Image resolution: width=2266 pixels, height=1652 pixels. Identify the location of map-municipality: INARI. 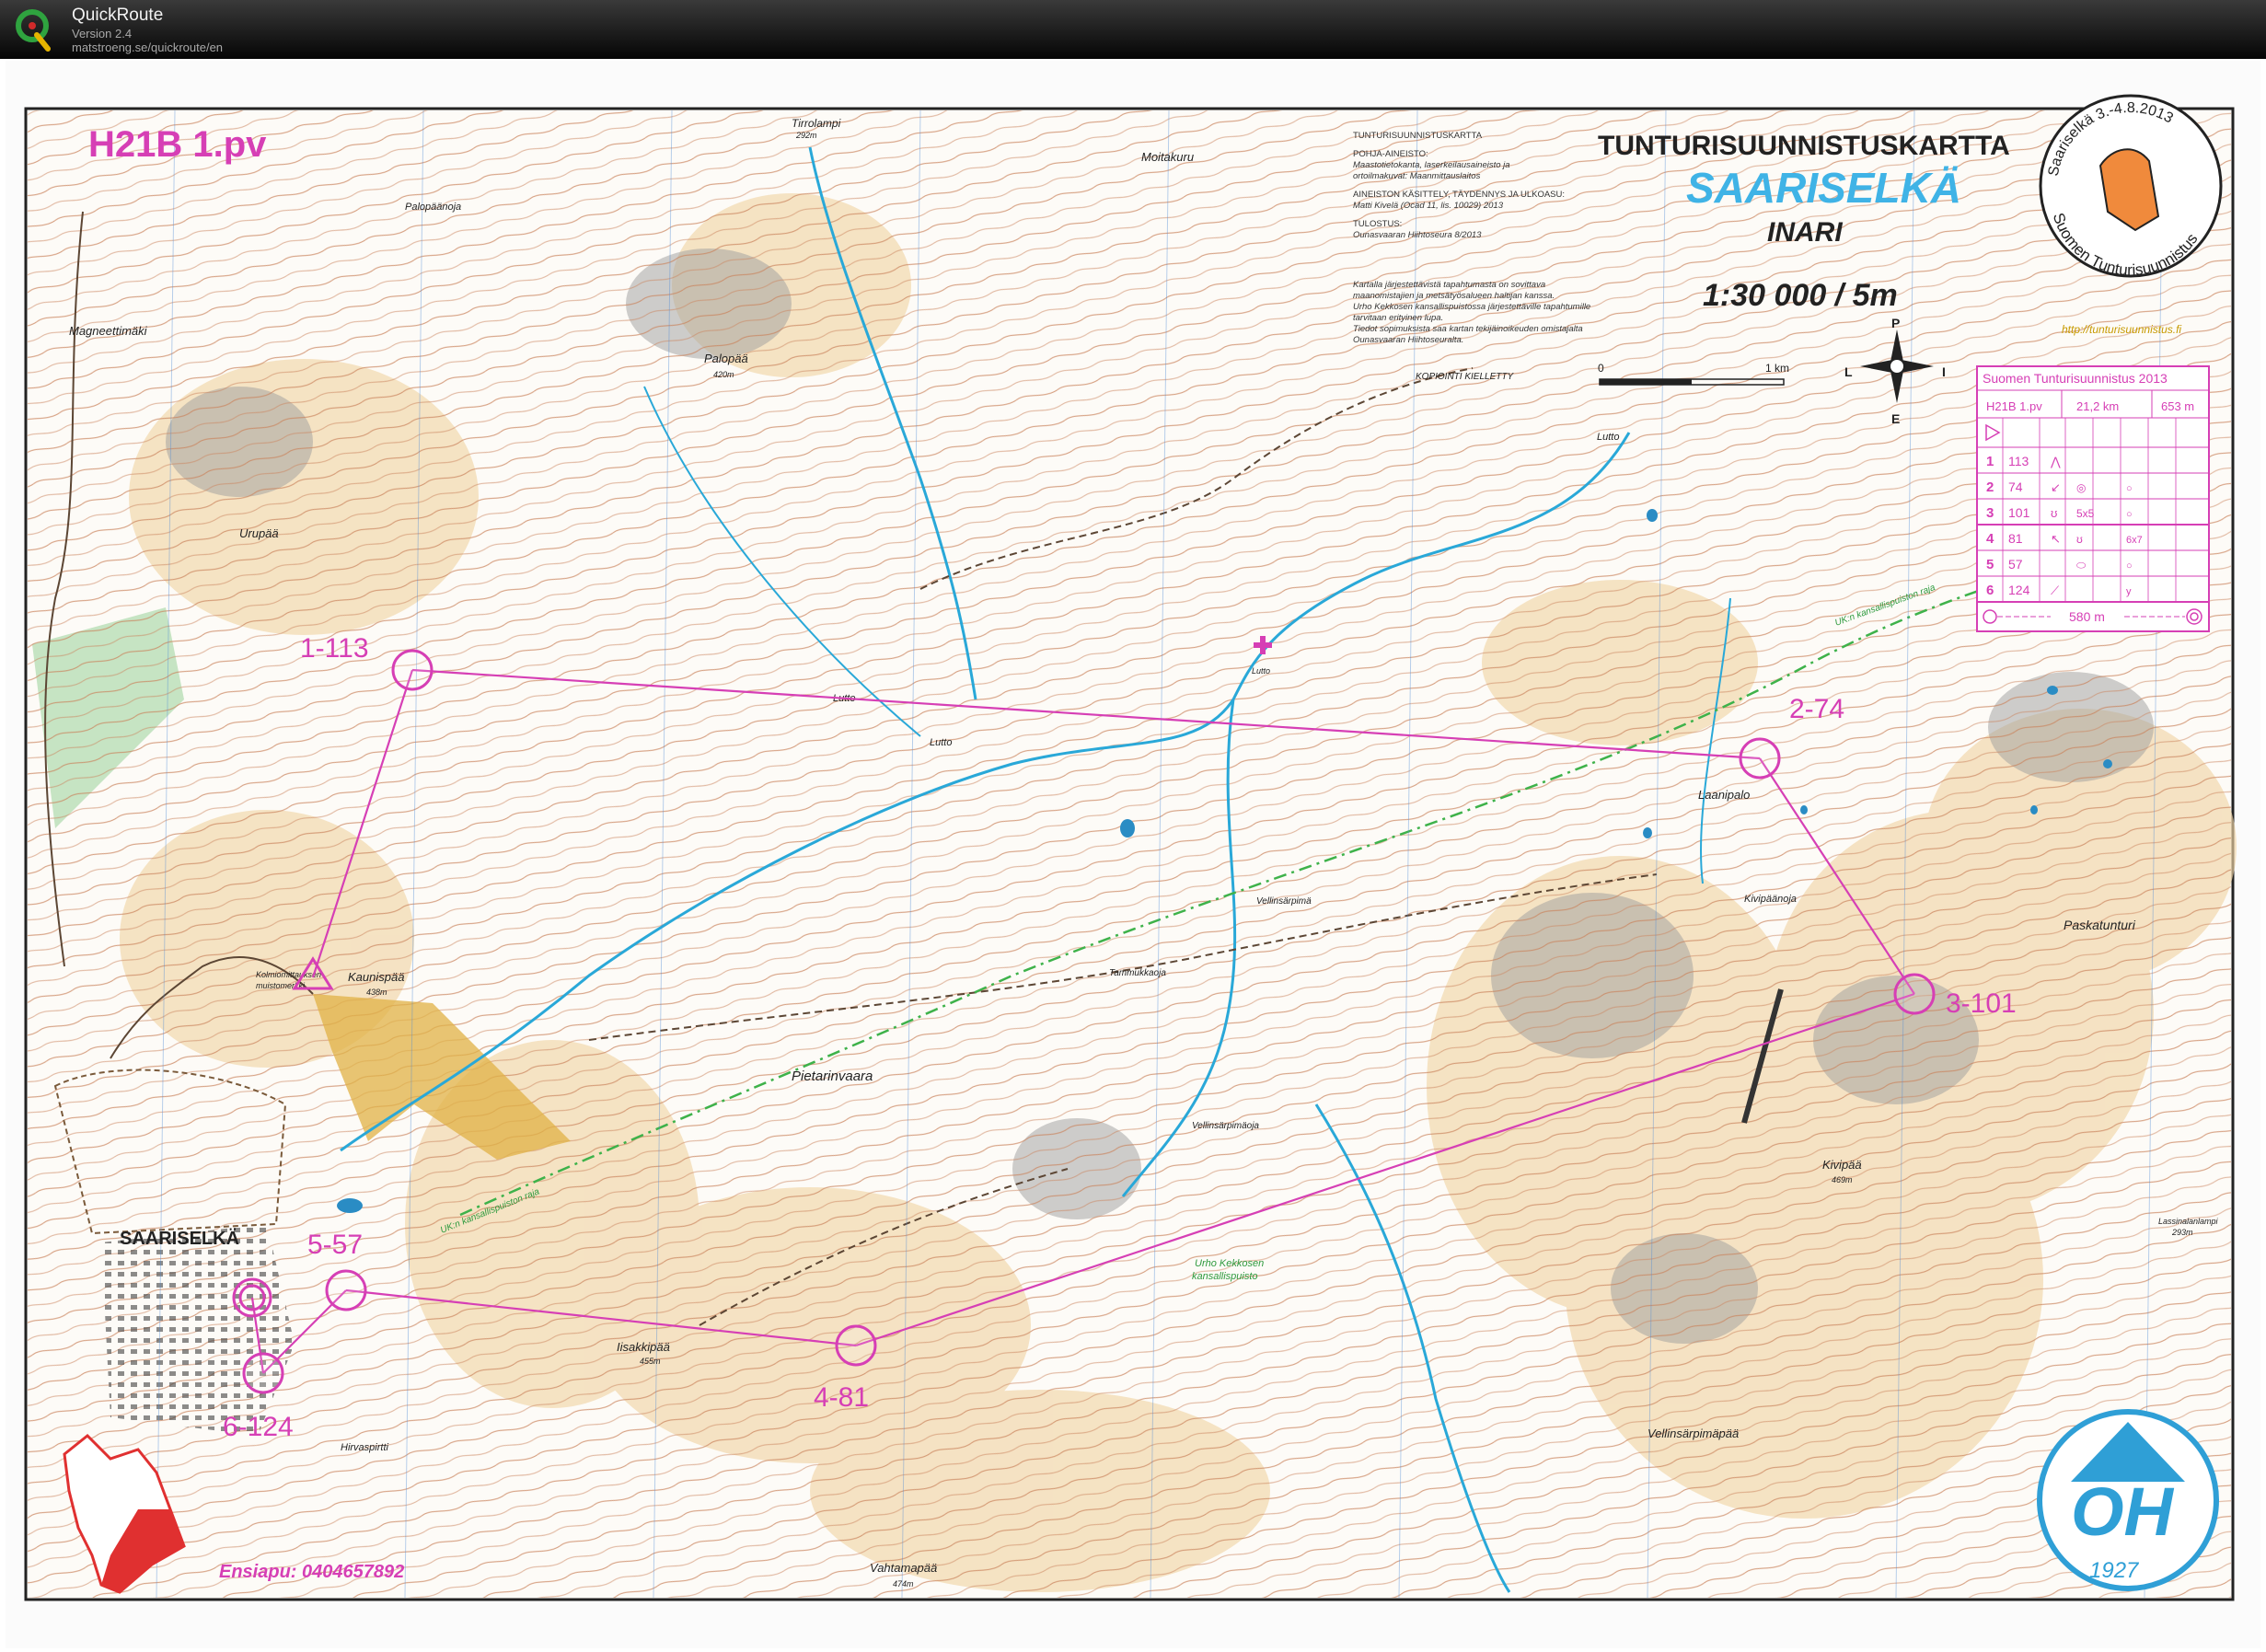
(1805, 232).